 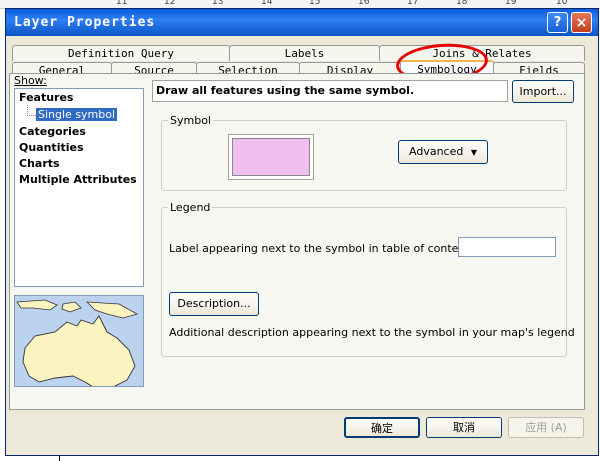 I want to click on advanced-button: Advanced ▼, so click(x=443, y=152).